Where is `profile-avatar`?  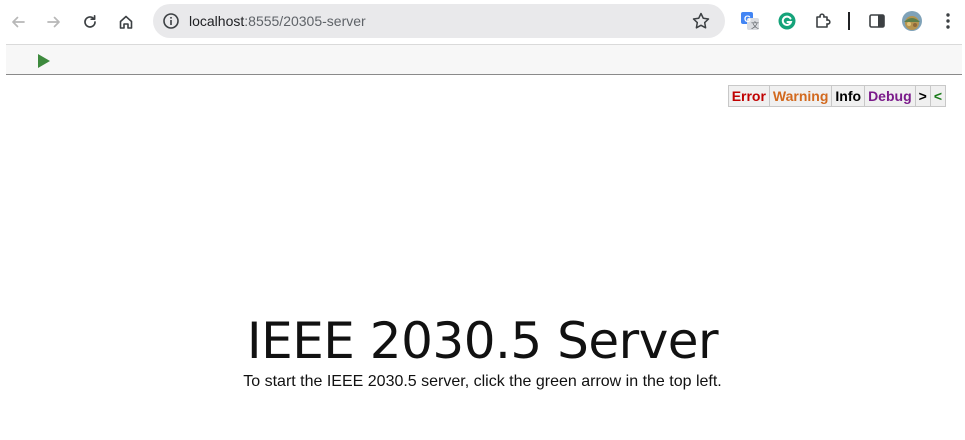
profile-avatar is located at coordinates (912, 21).